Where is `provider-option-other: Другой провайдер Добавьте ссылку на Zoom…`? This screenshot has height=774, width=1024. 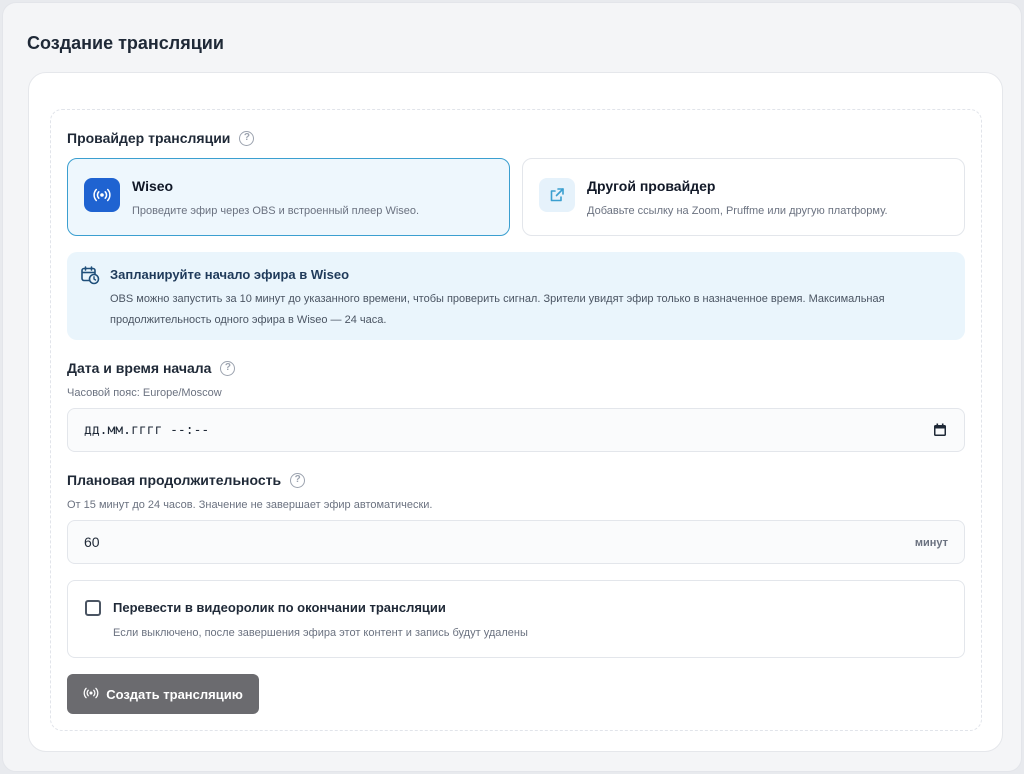 provider-option-other: Другой провайдер Добавьте ссылку на Zoom… is located at coordinates (743, 197).